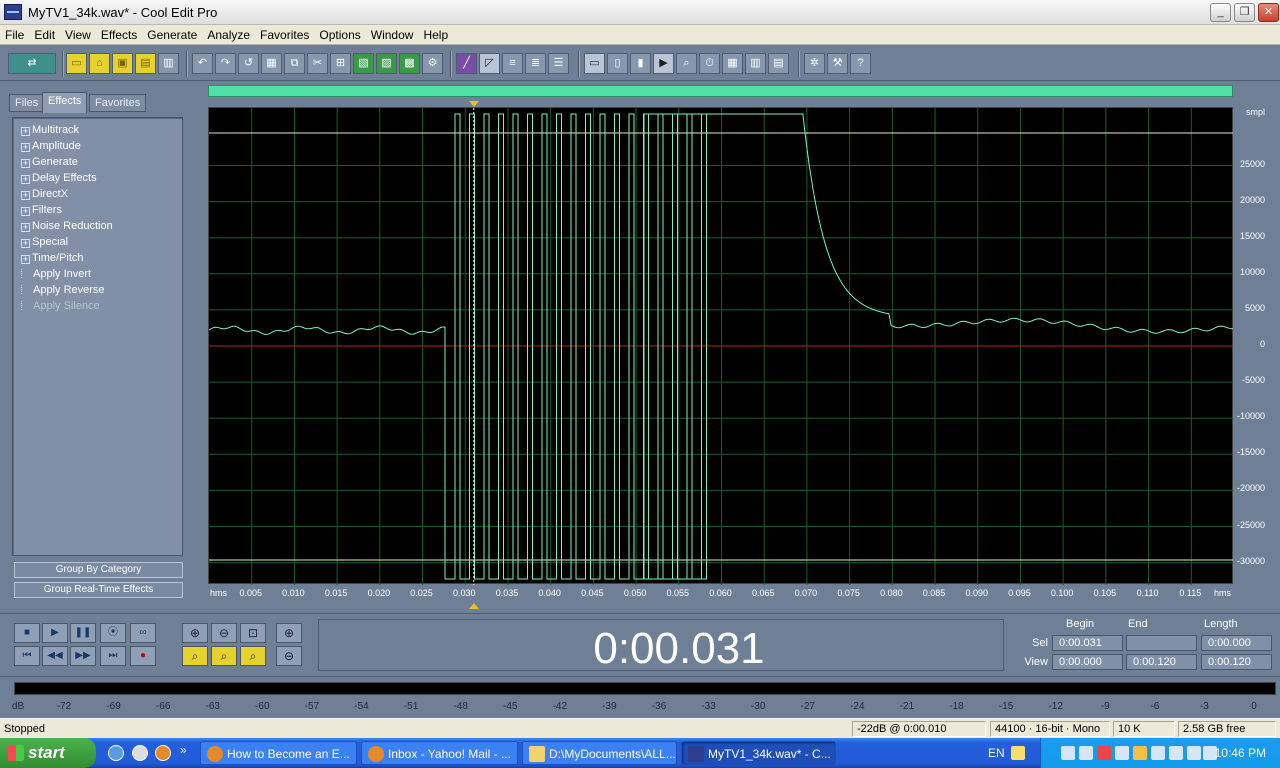  I want to click on restore-button: ❐, so click(1244, 12).